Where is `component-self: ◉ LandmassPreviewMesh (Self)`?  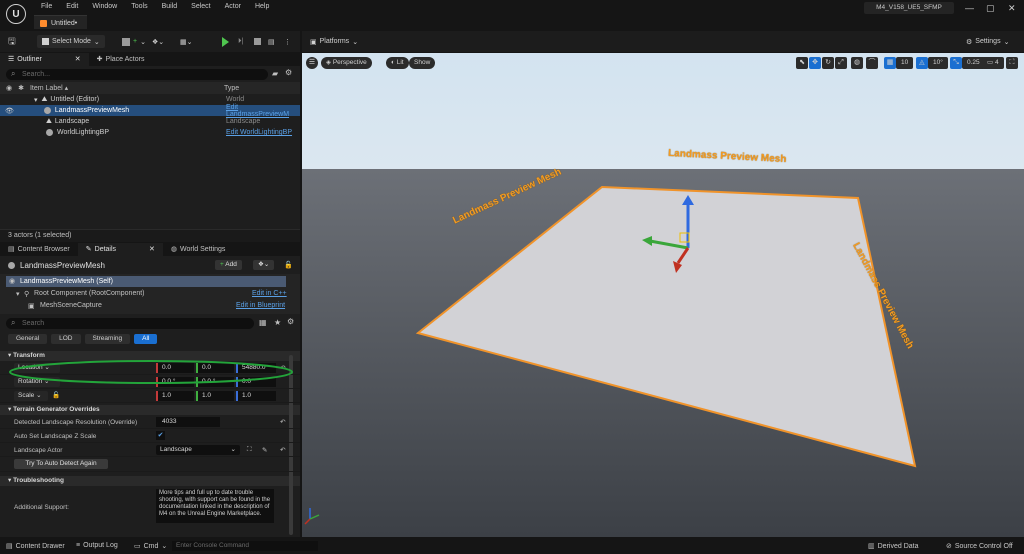
component-self: ◉ LandmassPreviewMesh (Self) is located at coordinates (146, 281).